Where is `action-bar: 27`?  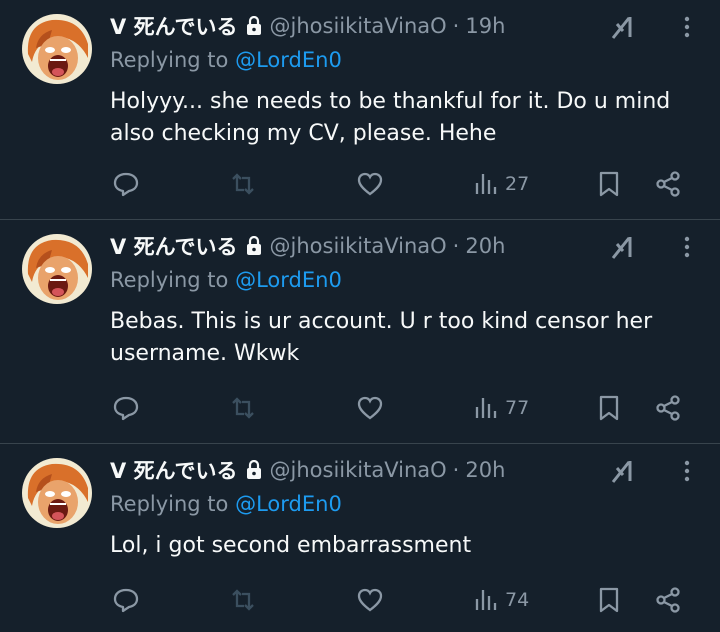
action-bar: 27 is located at coordinates (360, 184).